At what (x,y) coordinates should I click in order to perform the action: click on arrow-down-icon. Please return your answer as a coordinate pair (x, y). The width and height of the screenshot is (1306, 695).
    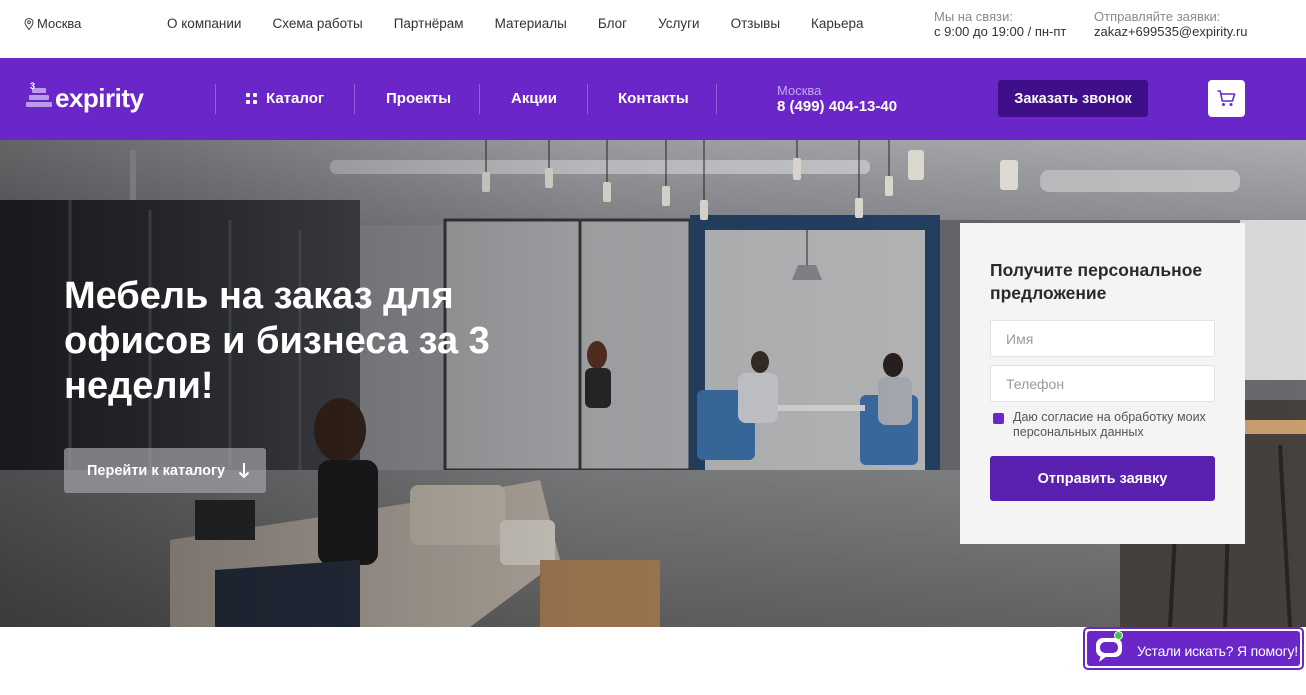
    Looking at the image, I should click on (244, 471).